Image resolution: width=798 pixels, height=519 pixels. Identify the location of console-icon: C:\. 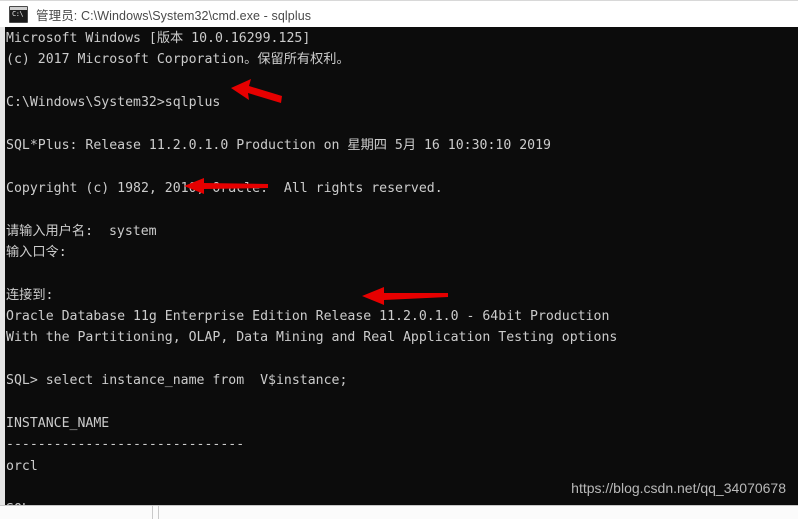
(18, 14).